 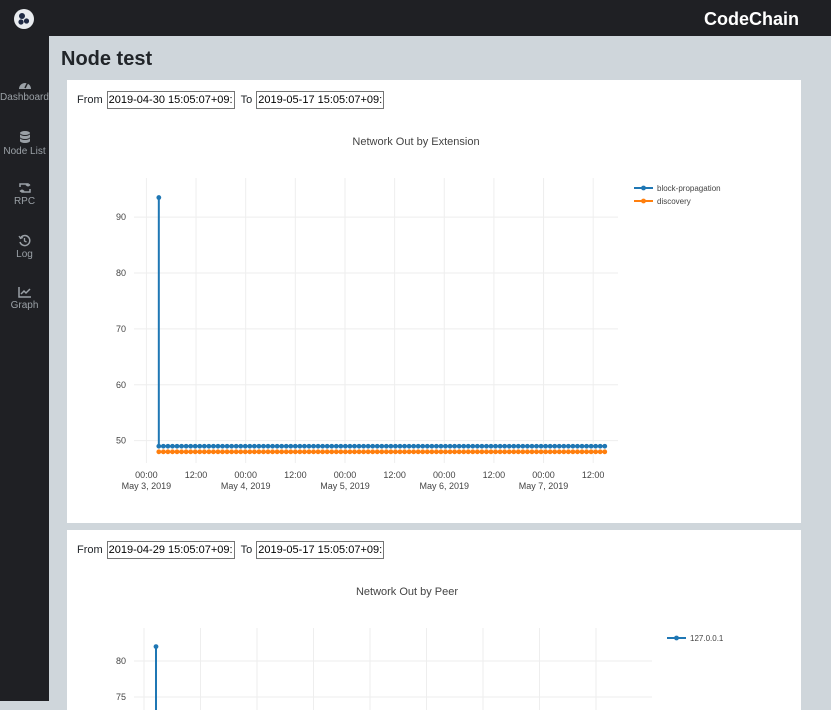 I want to click on legend-label: 127.0.0.1, so click(x=707, y=638).